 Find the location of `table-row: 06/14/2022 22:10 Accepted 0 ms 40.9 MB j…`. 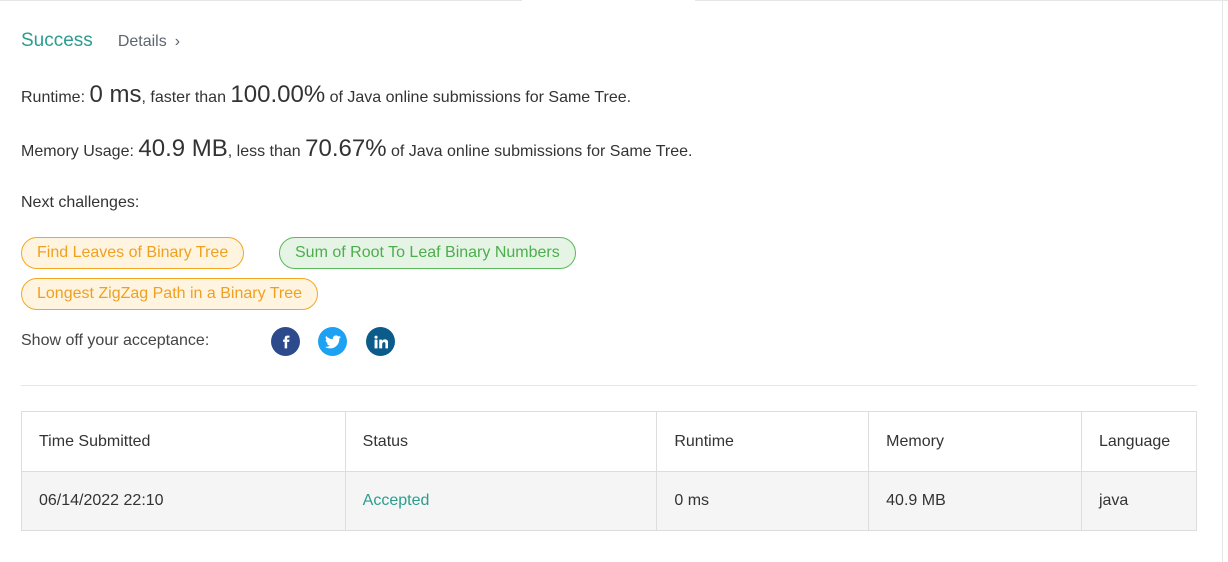

table-row: 06/14/2022 22:10 Accepted 0 ms 40.9 MB j… is located at coordinates (609, 501).